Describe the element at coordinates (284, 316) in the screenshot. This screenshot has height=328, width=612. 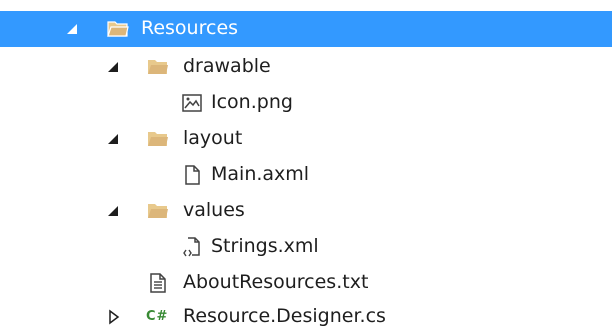
I see `tree-item-label: Resource.Designer.cs` at that location.